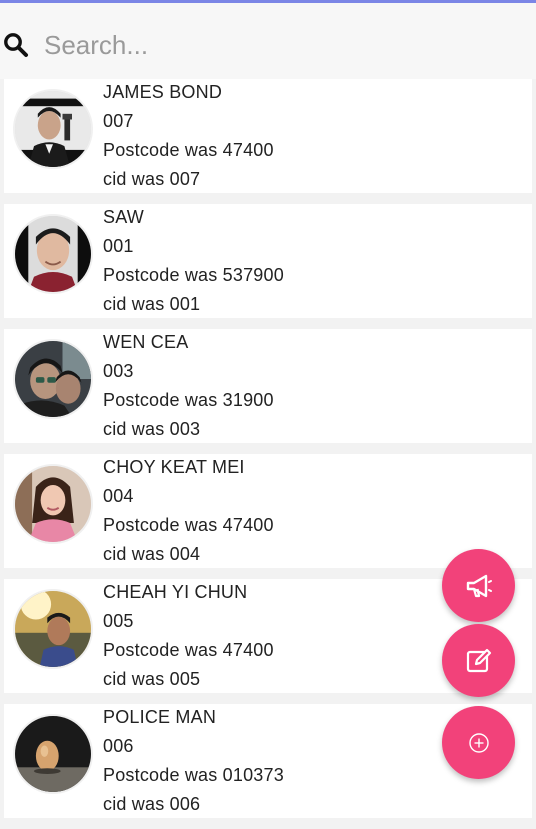  What do you see at coordinates (193, 775) in the screenshot?
I see `contact-postcode: Postcode was 010373` at bounding box center [193, 775].